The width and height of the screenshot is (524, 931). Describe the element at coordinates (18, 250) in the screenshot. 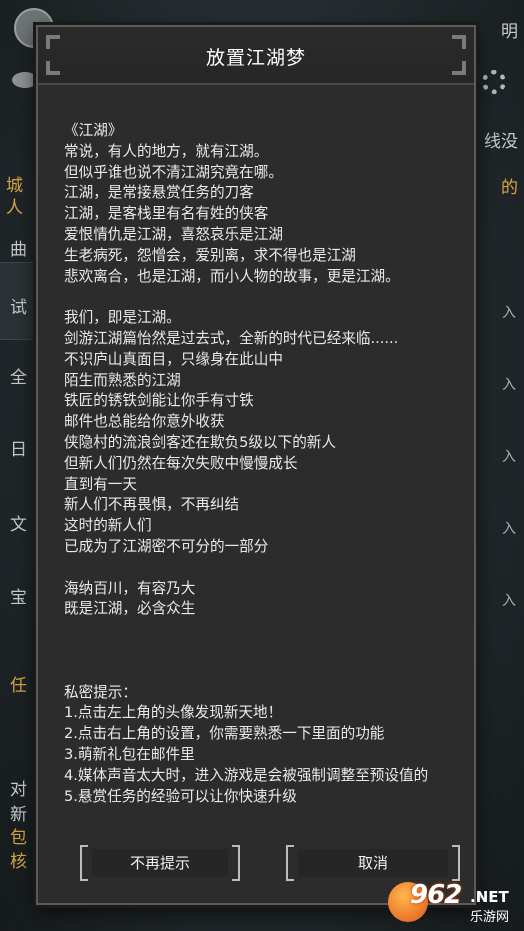

I see `bg-left-char: 曲` at that location.